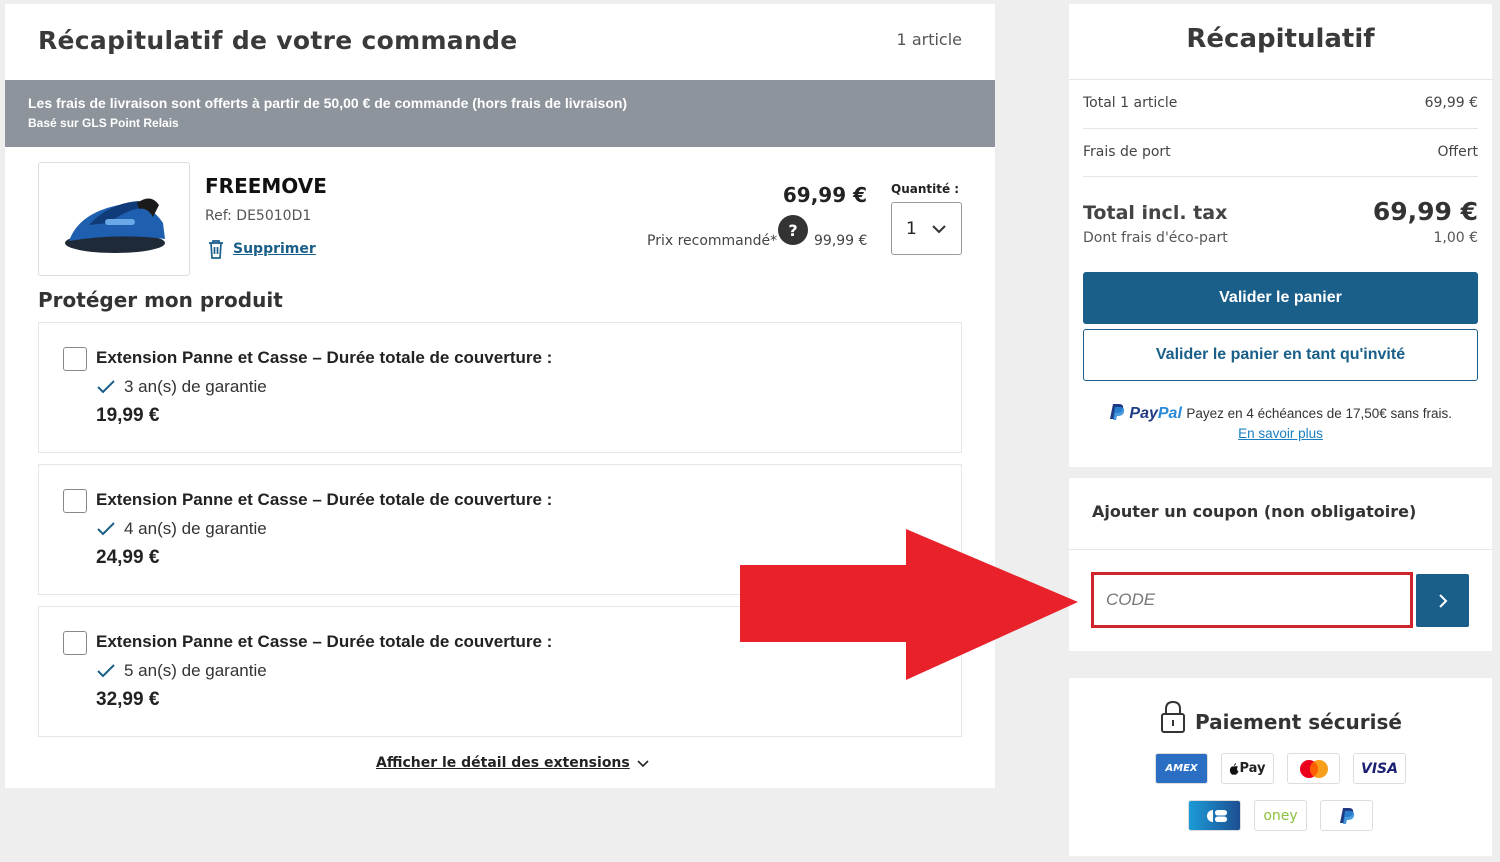  What do you see at coordinates (103, 123) in the screenshot?
I see `shipping-banner-subtext: Basé sur GLS Point Relais` at bounding box center [103, 123].